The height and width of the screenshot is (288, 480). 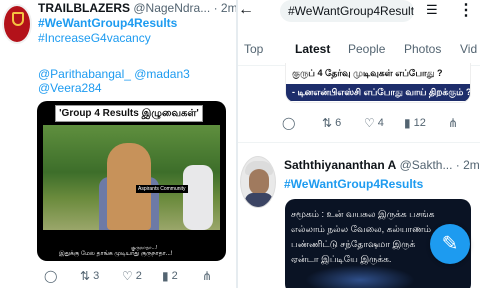 I want to click on views-count: 12, so click(x=419, y=123).